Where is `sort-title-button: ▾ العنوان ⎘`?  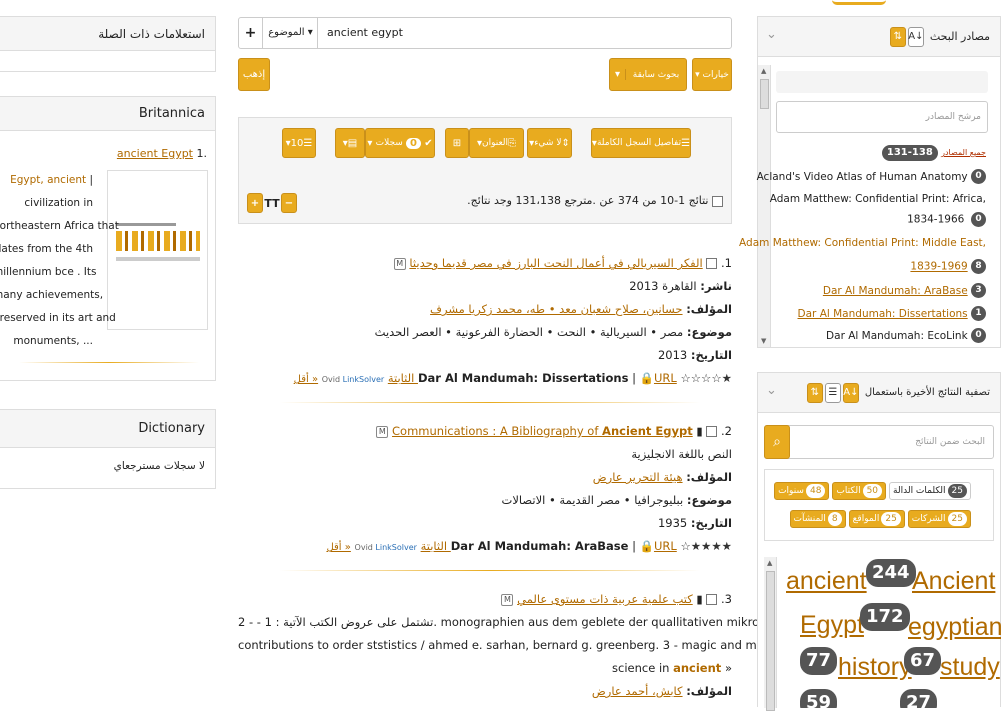
sort-title-button: ▾ العنوان ⎘ is located at coordinates (496, 143).